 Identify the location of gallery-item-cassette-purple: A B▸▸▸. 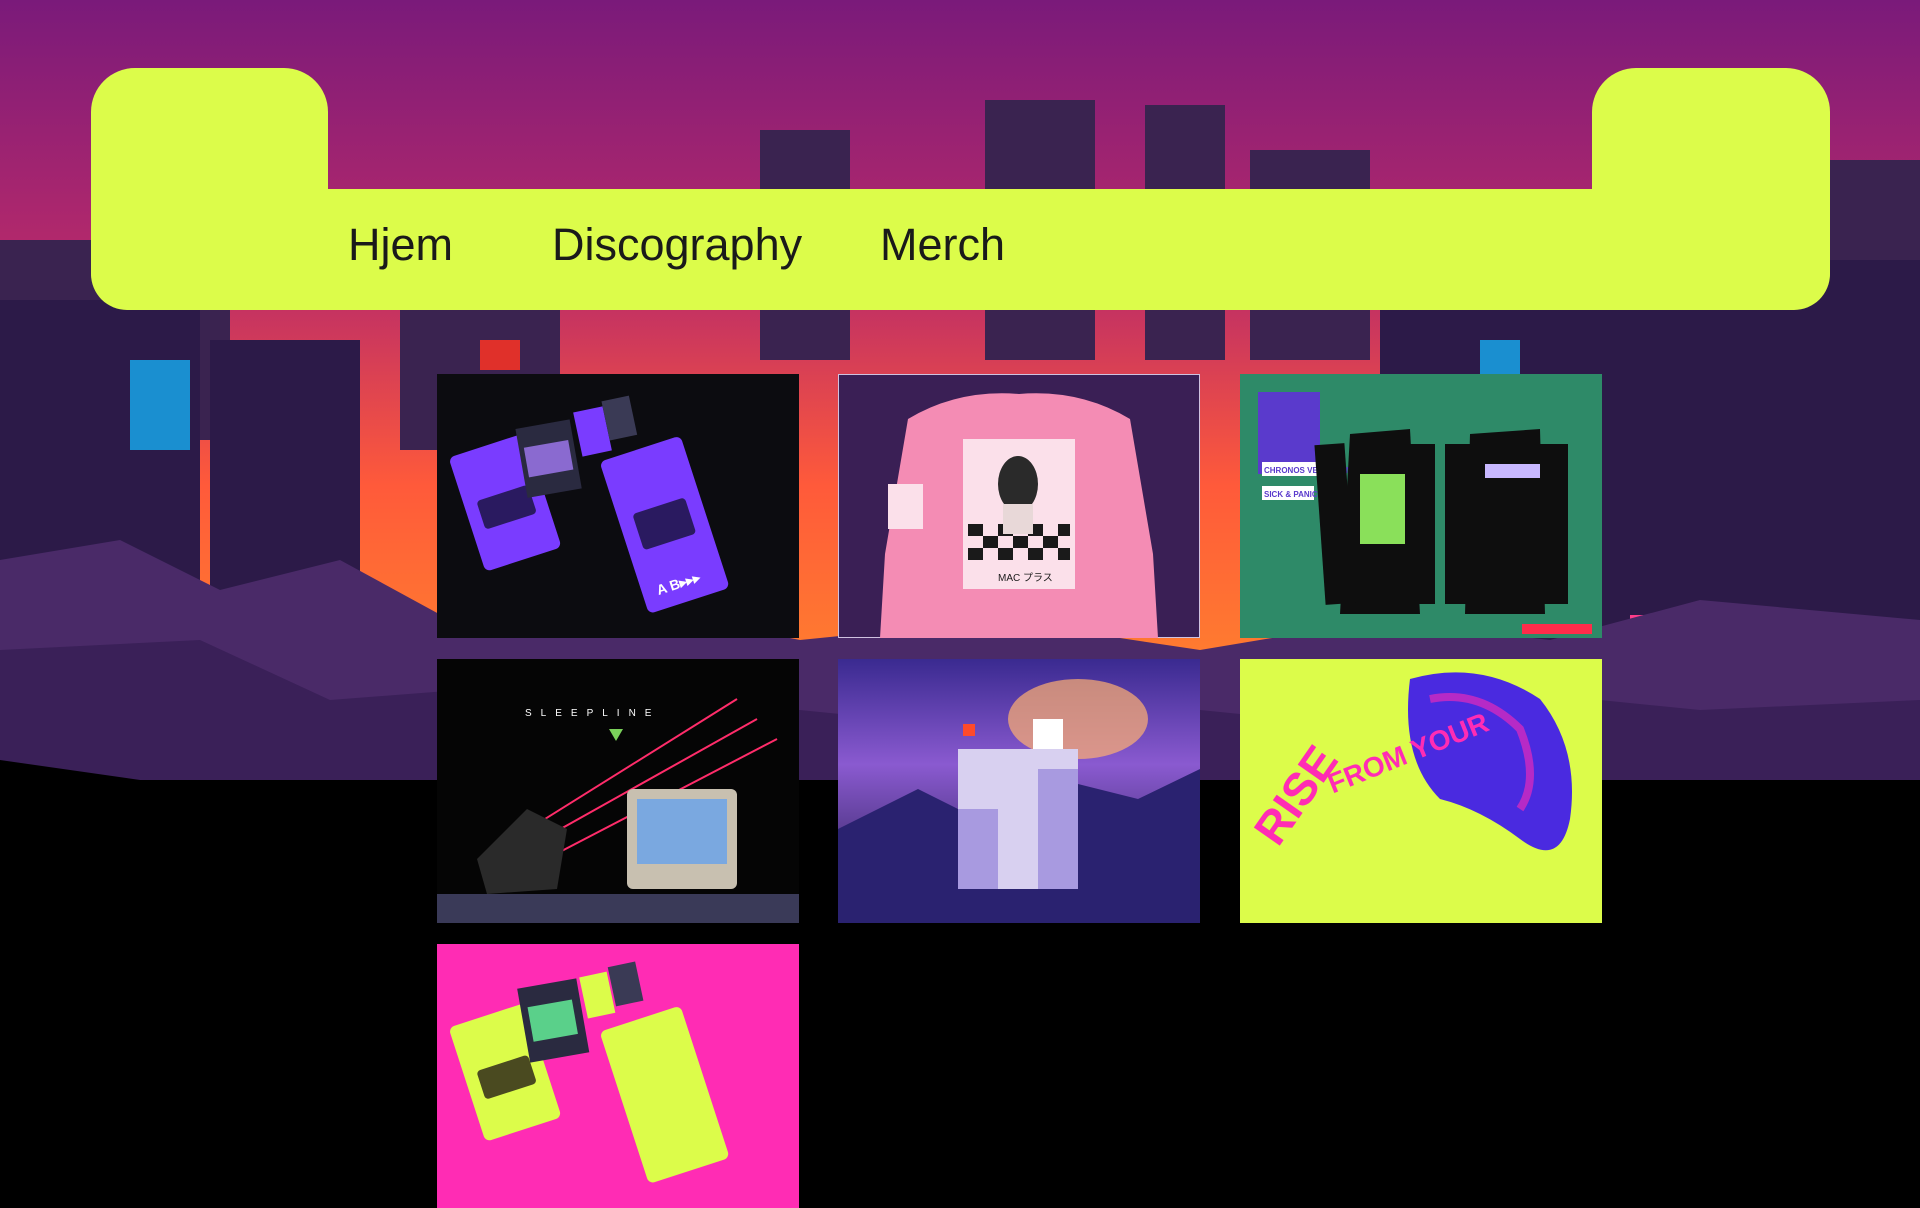
(618, 506).